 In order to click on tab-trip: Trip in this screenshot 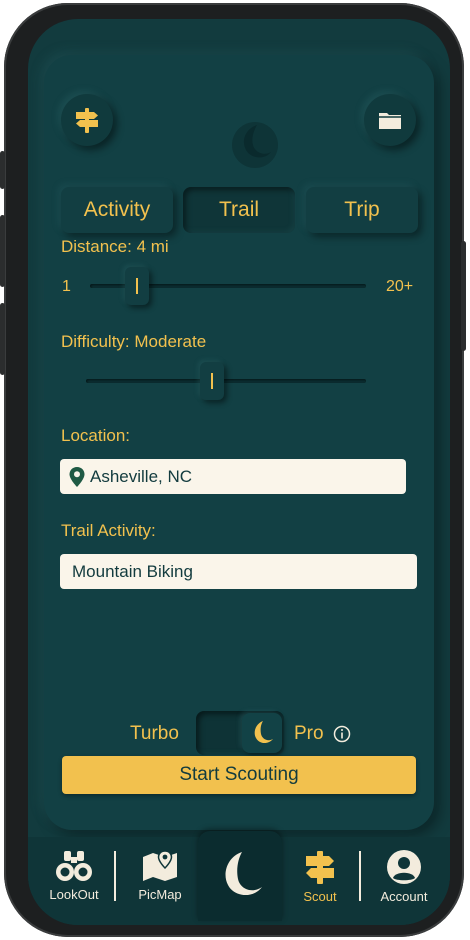, I will do `click(362, 210)`.